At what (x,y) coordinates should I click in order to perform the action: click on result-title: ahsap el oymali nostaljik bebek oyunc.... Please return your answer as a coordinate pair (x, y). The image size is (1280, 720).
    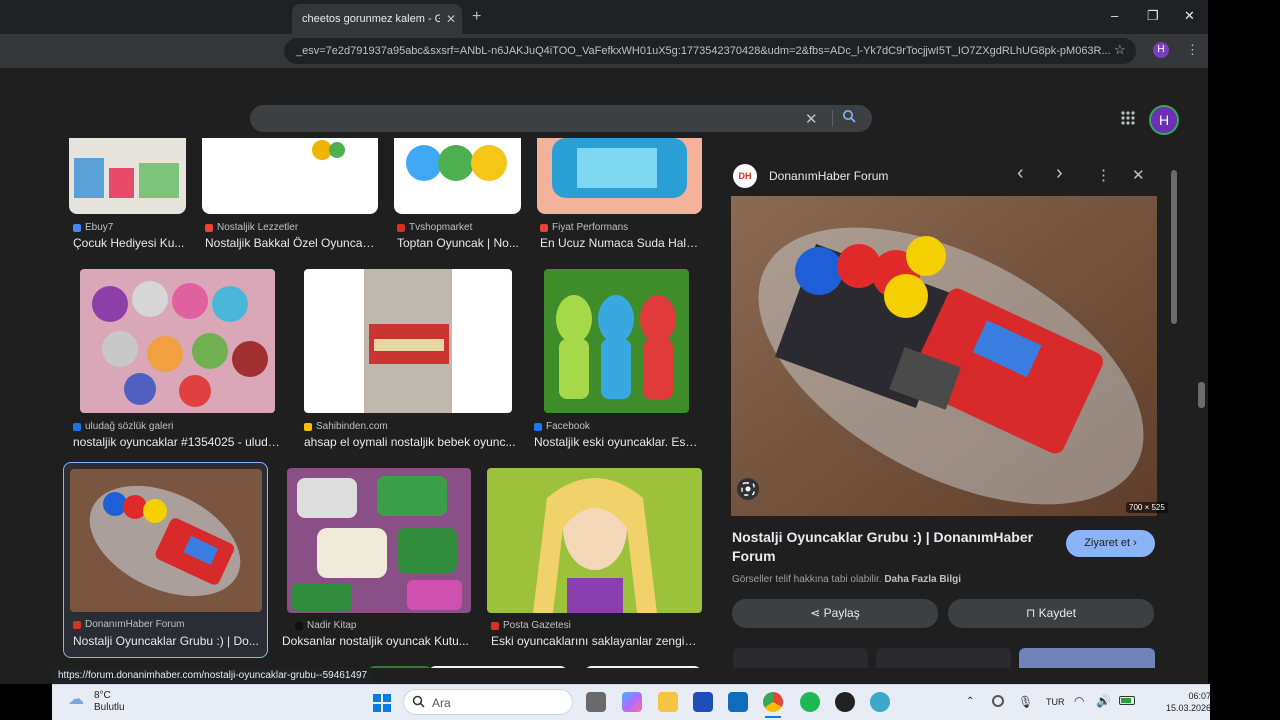
    Looking at the image, I should click on (410, 442).